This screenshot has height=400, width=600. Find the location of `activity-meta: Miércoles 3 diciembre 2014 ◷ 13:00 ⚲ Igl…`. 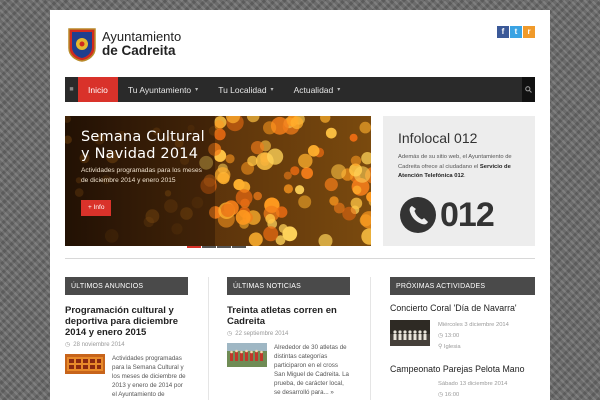

activity-meta: Miércoles 3 diciembre 2014 ◷ 13:00 ⚲ Igl… is located at coordinates (473, 336).